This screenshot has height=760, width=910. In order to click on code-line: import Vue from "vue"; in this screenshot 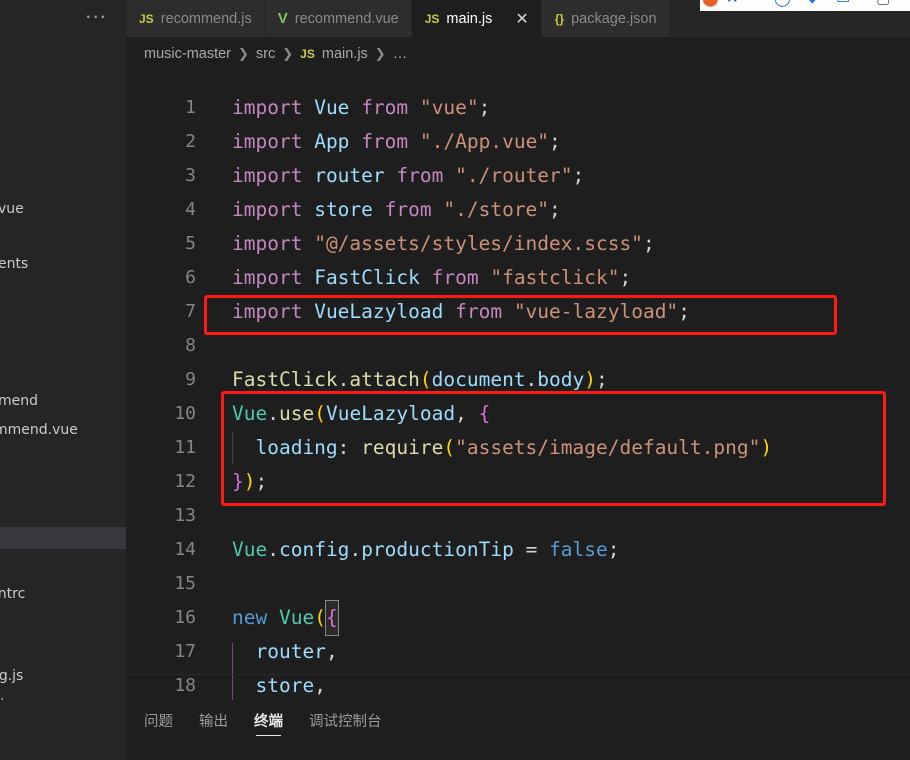, I will do `click(361, 108)`.